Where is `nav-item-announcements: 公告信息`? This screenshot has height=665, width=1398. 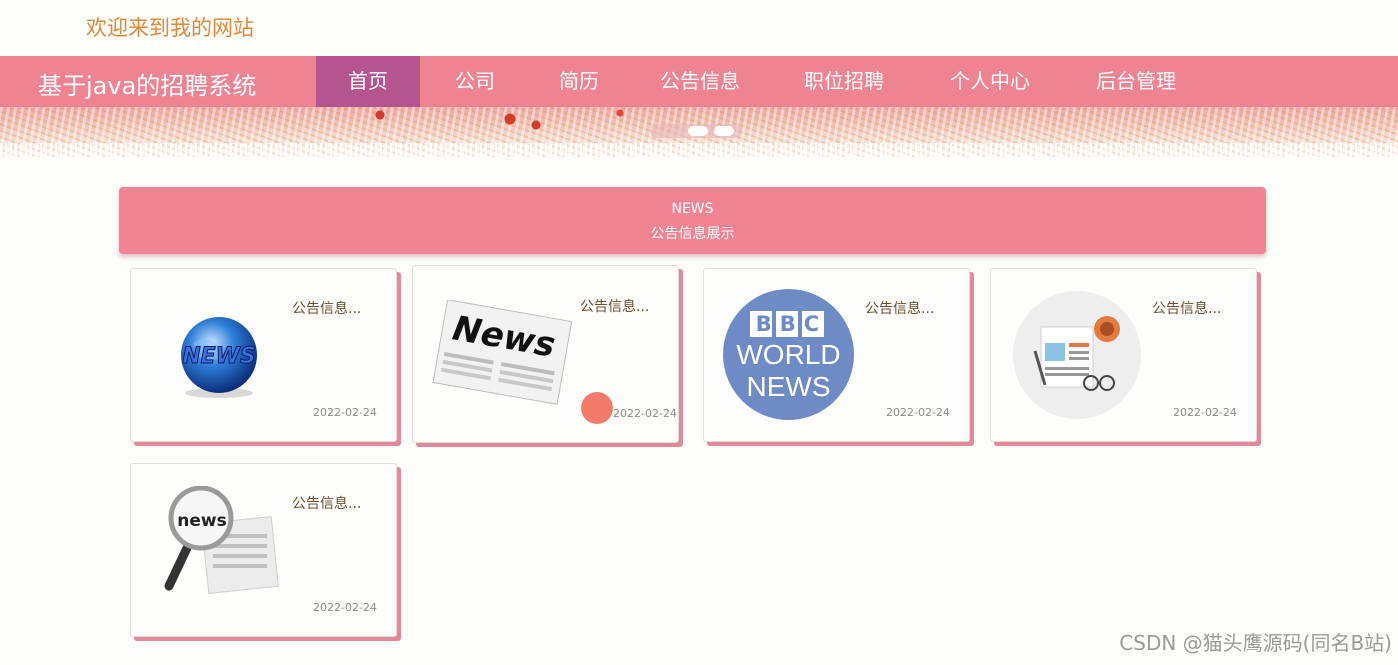 nav-item-announcements: 公告信息 is located at coordinates (700, 81).